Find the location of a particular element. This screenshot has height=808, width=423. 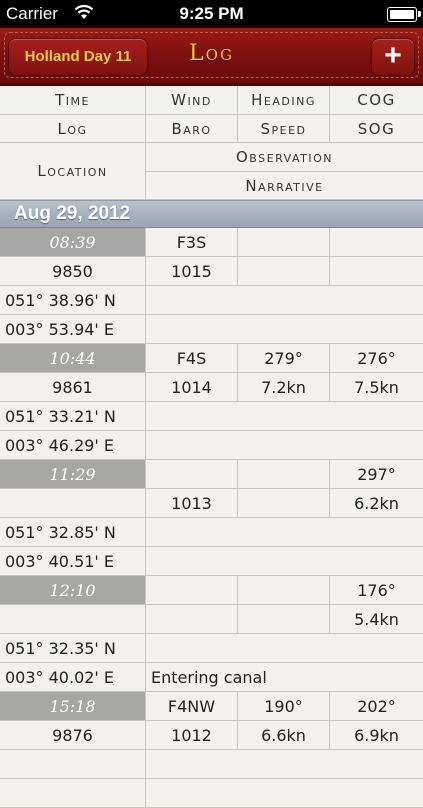

navigation-bar: Holland Day 11 Log + is located at coordinates (211, 57).